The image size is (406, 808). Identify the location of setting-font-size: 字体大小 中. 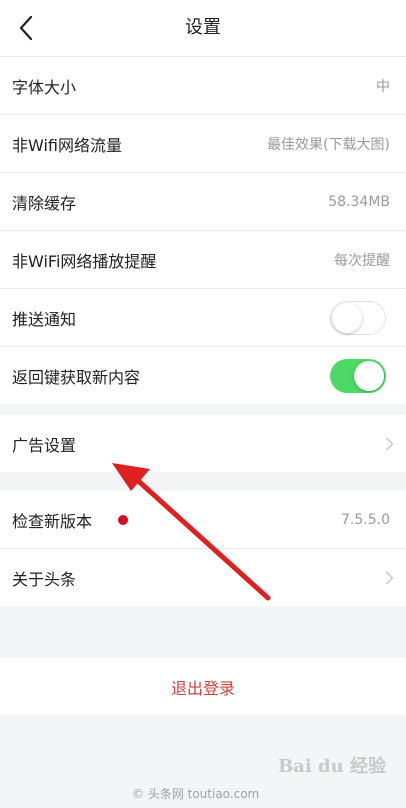
(203, 86).